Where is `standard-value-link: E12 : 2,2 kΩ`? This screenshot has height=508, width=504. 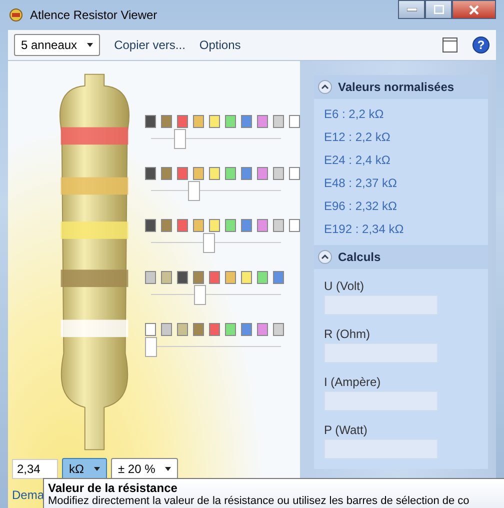
standard-value-link: E12 : 2,2 kΩ is located at coordinates (401, 137).